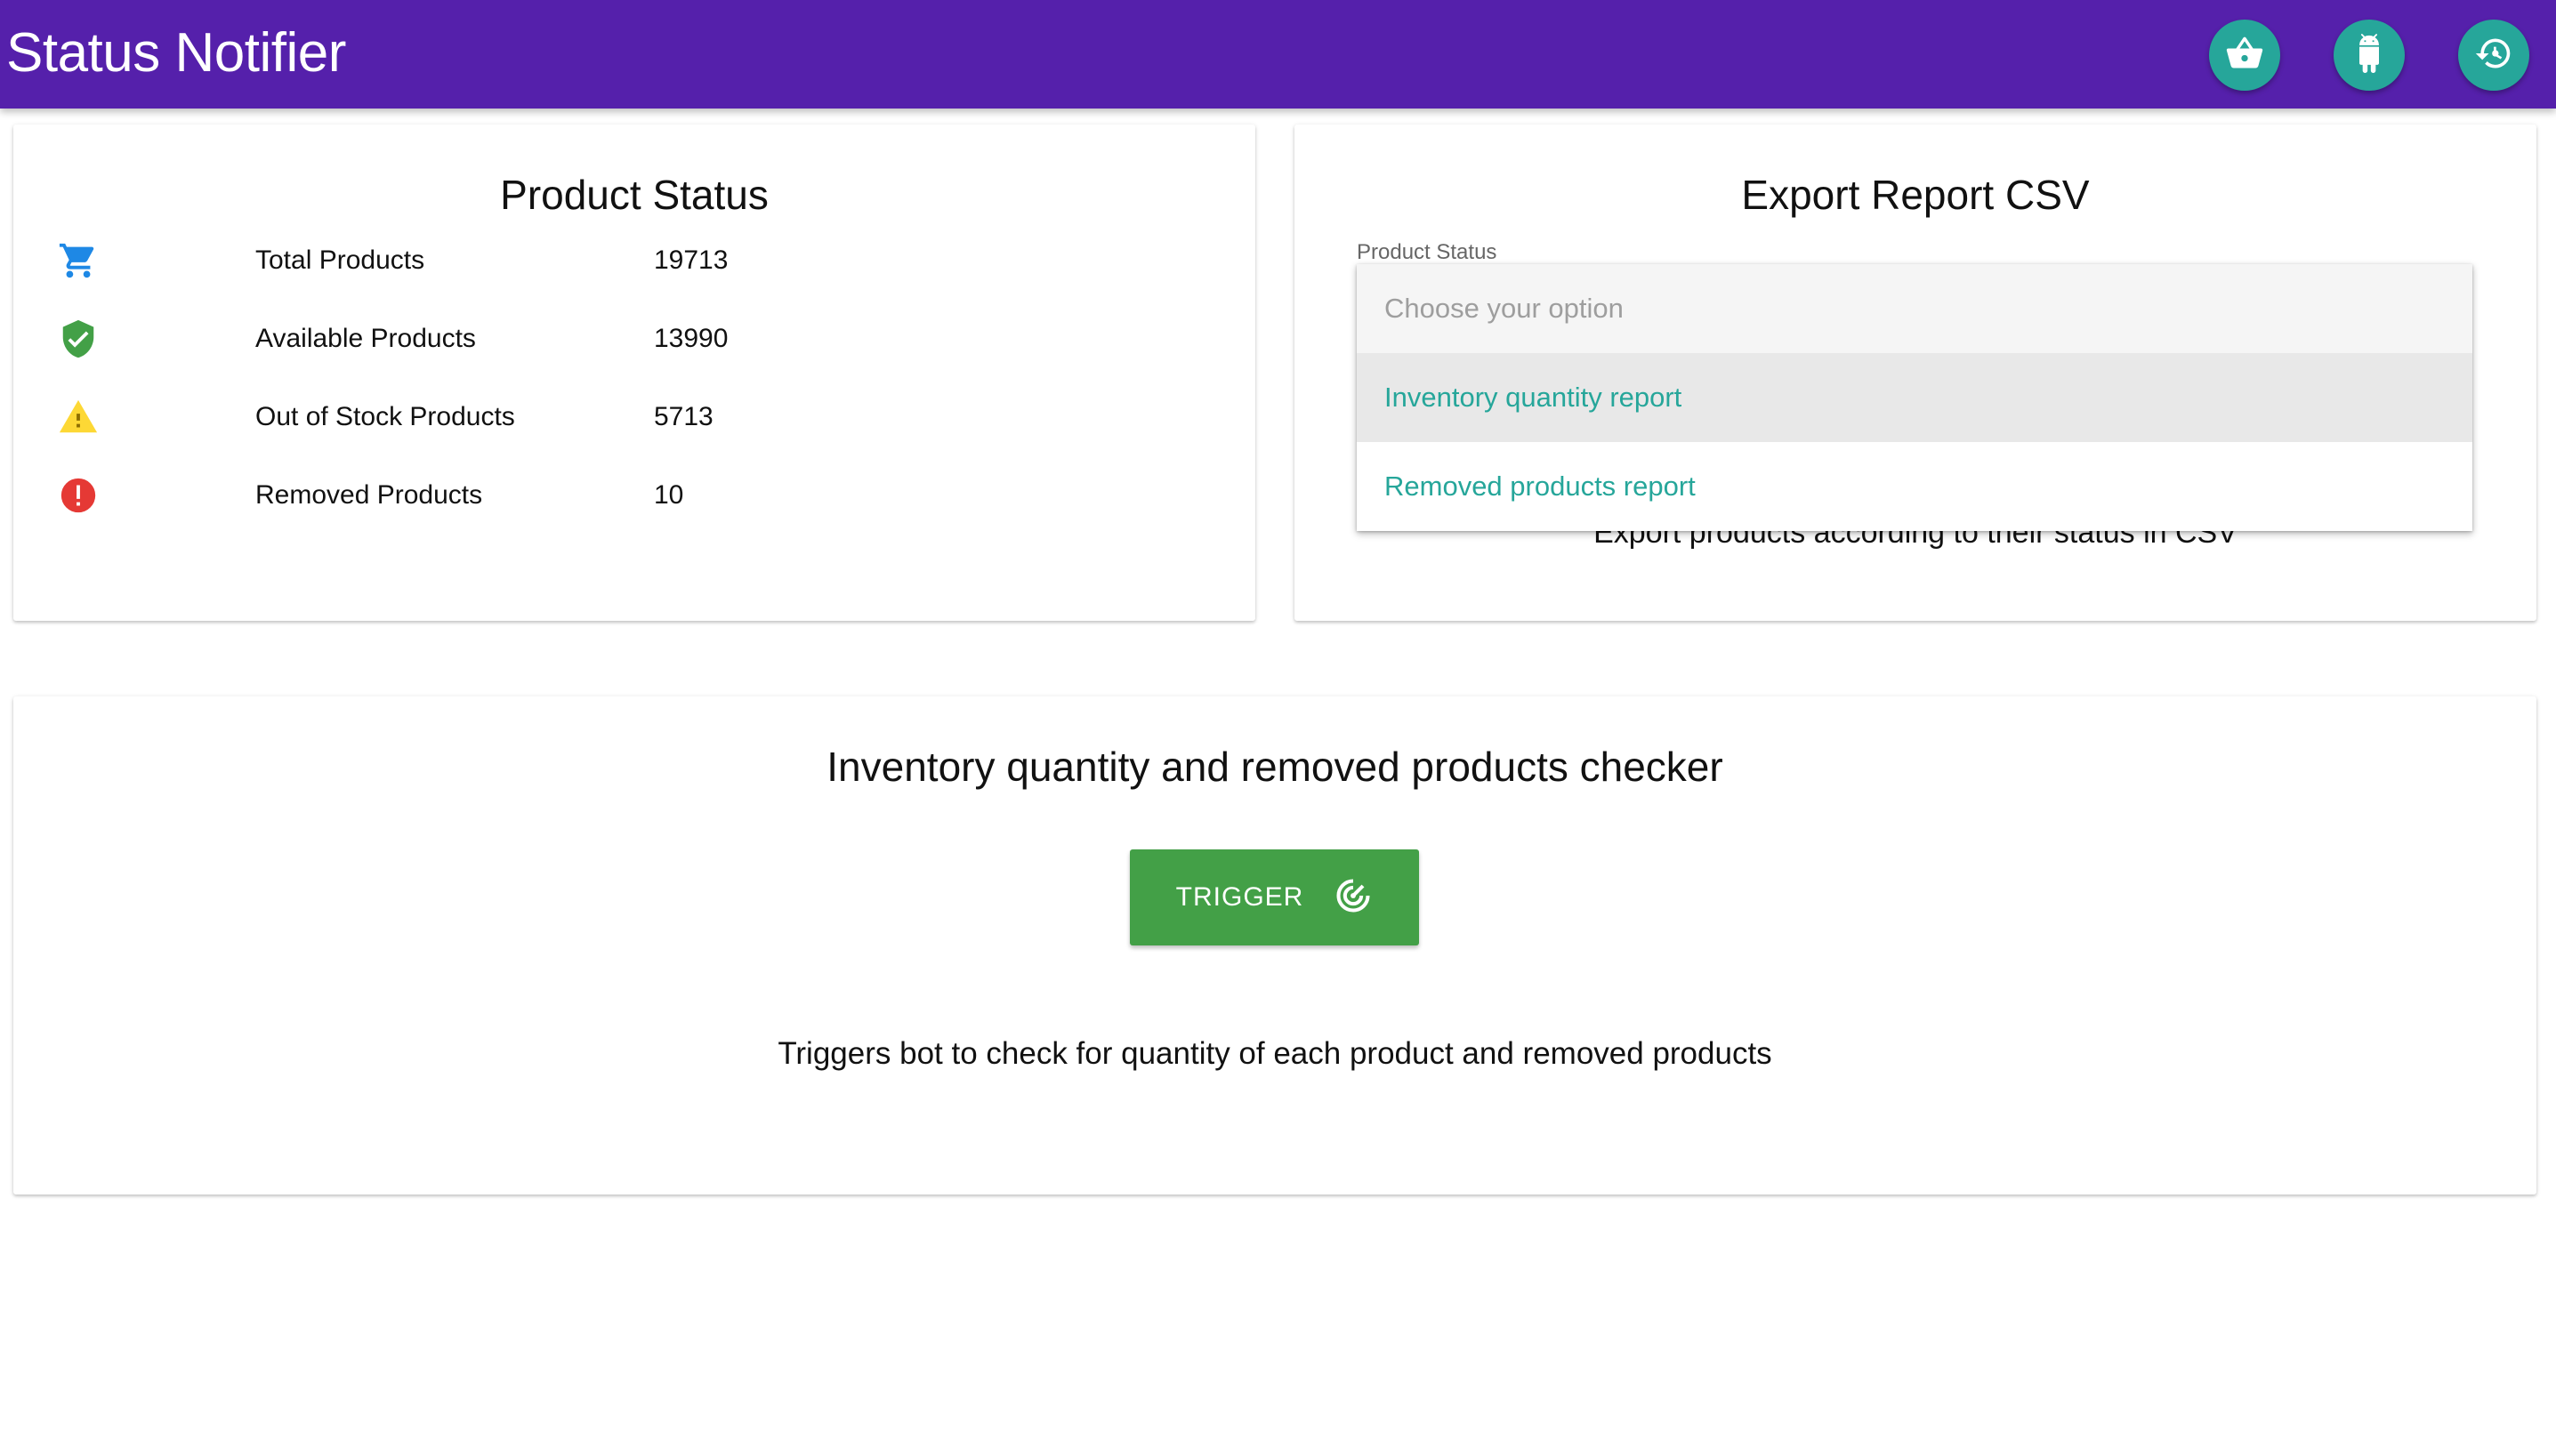 This screenshot has height=1456, width=2556. What do you see at coordinates (79, 338) in the screenshot?
I see `shield-check-icon` at bounding box center [79, 338].